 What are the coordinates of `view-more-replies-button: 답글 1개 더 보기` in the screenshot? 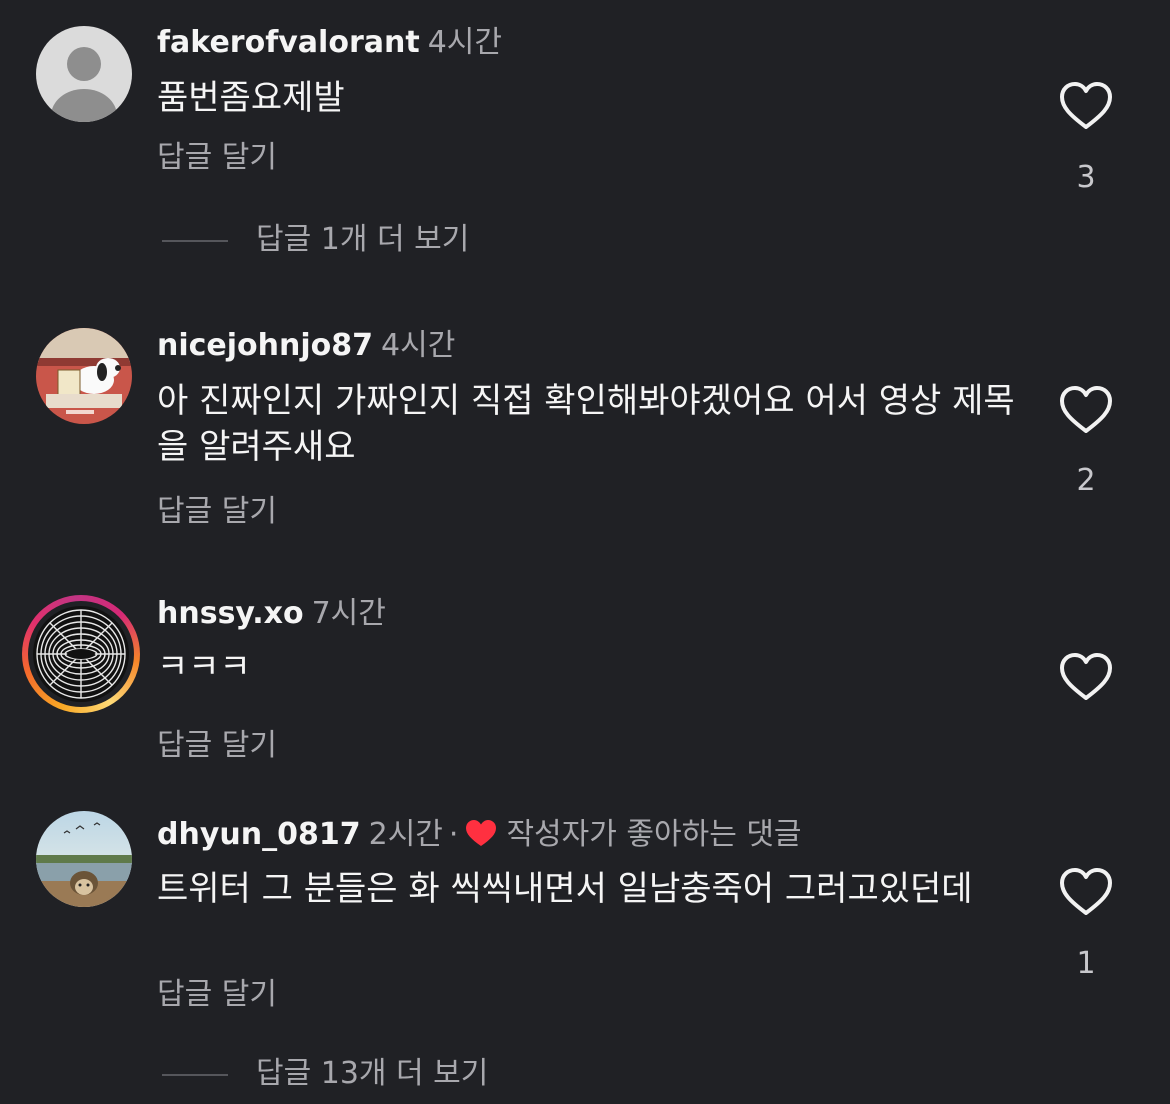 It's located at (315, 240).